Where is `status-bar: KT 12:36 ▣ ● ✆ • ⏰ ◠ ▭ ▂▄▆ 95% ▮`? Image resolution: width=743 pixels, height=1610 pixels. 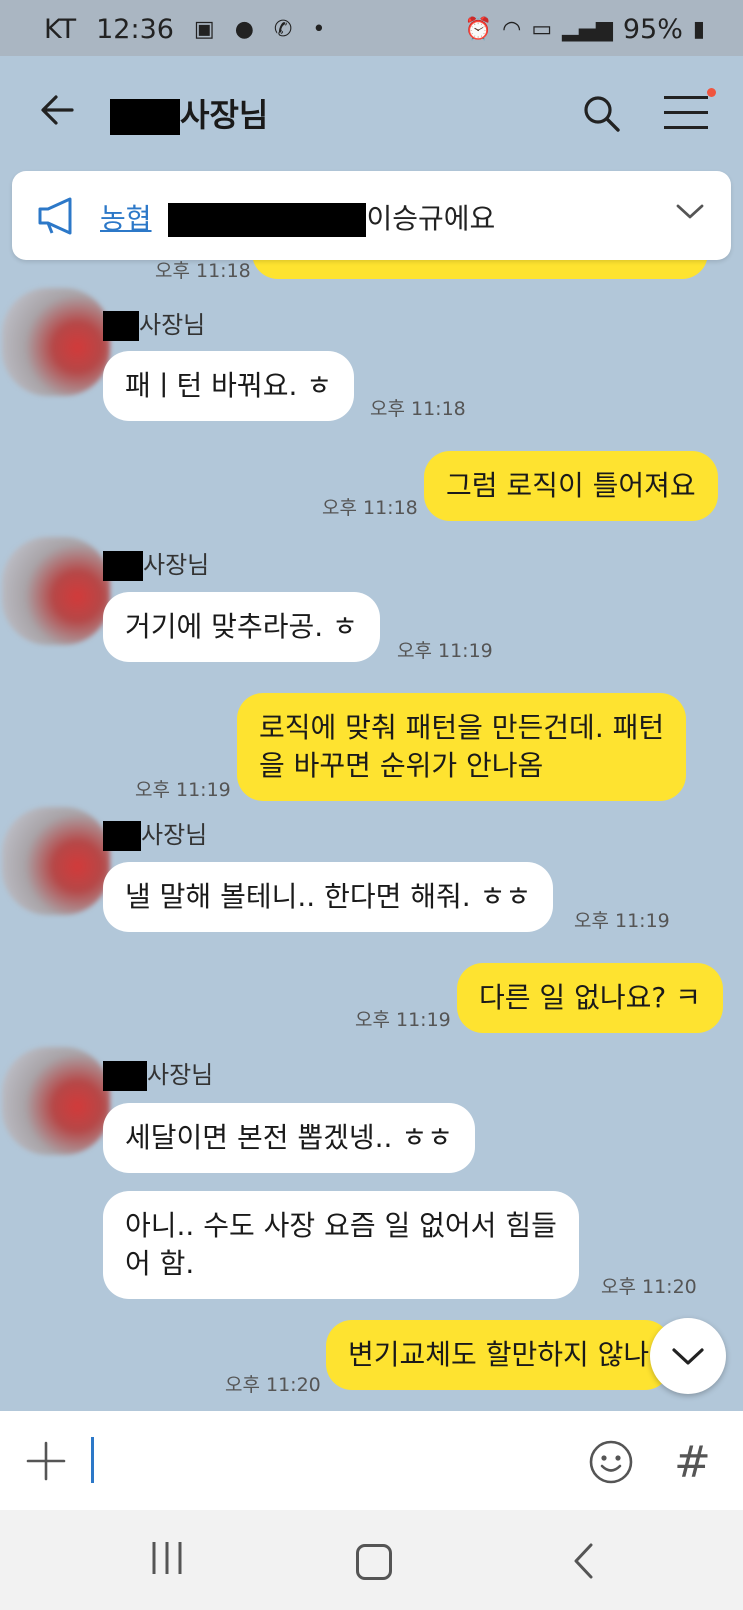 status-bar: KT 12:36 ▣ ● ✆ • ⏰ ◠ ▭ ▂▄▆ 95% ▮ is located at coordinates (371, 28).